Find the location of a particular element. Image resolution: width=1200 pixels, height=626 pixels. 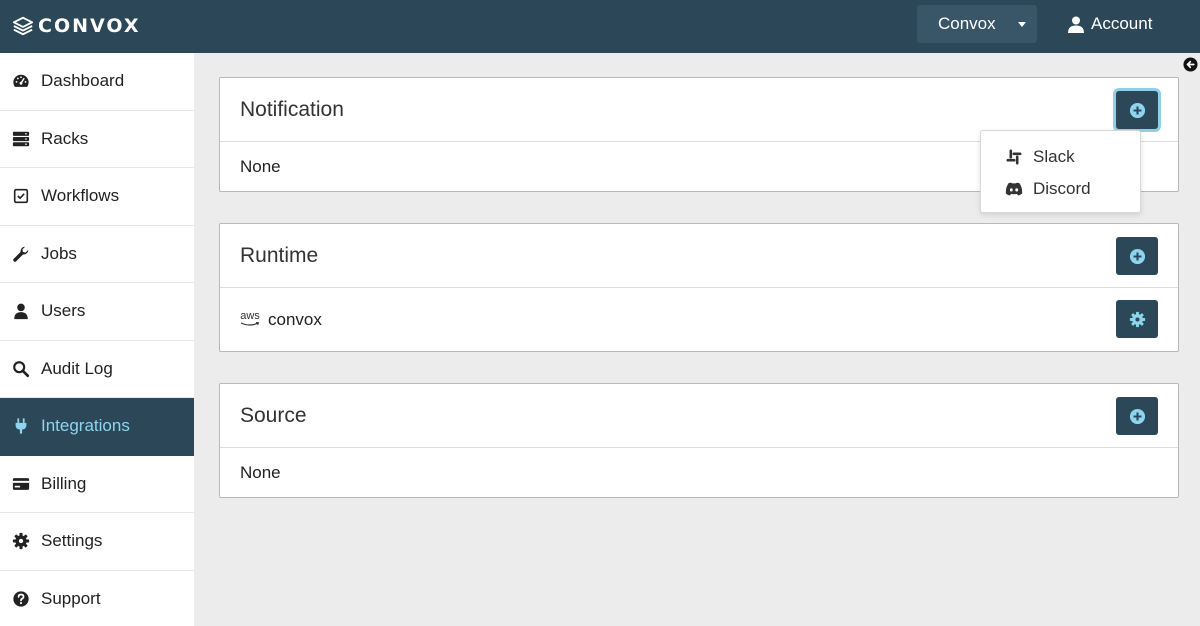

question-circle-icon is located at coordinates (21, 599).